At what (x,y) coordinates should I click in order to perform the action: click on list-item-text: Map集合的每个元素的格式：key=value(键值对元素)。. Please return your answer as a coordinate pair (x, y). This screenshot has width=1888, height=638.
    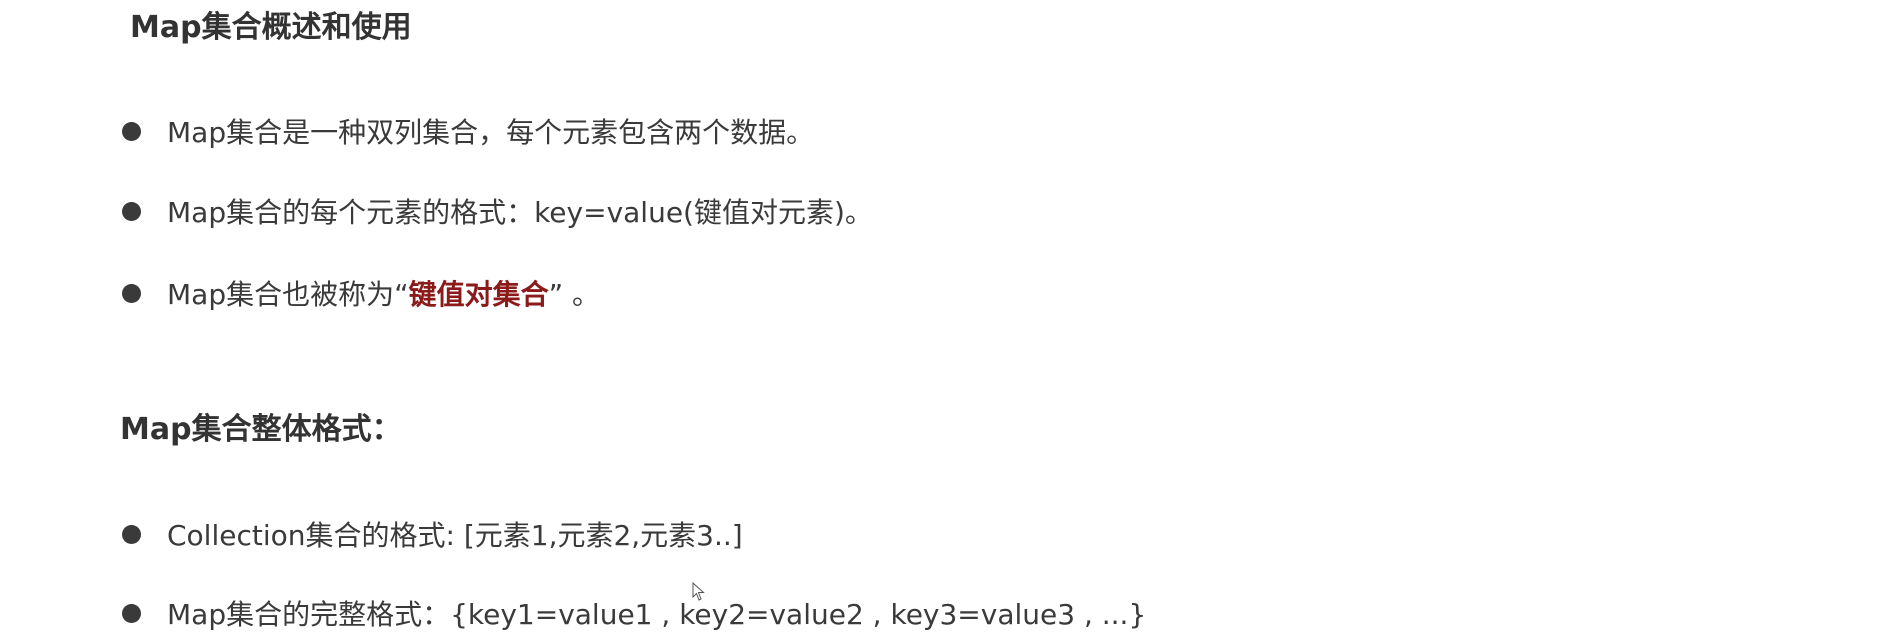
    Looking at the image, I should click on (520, 212).